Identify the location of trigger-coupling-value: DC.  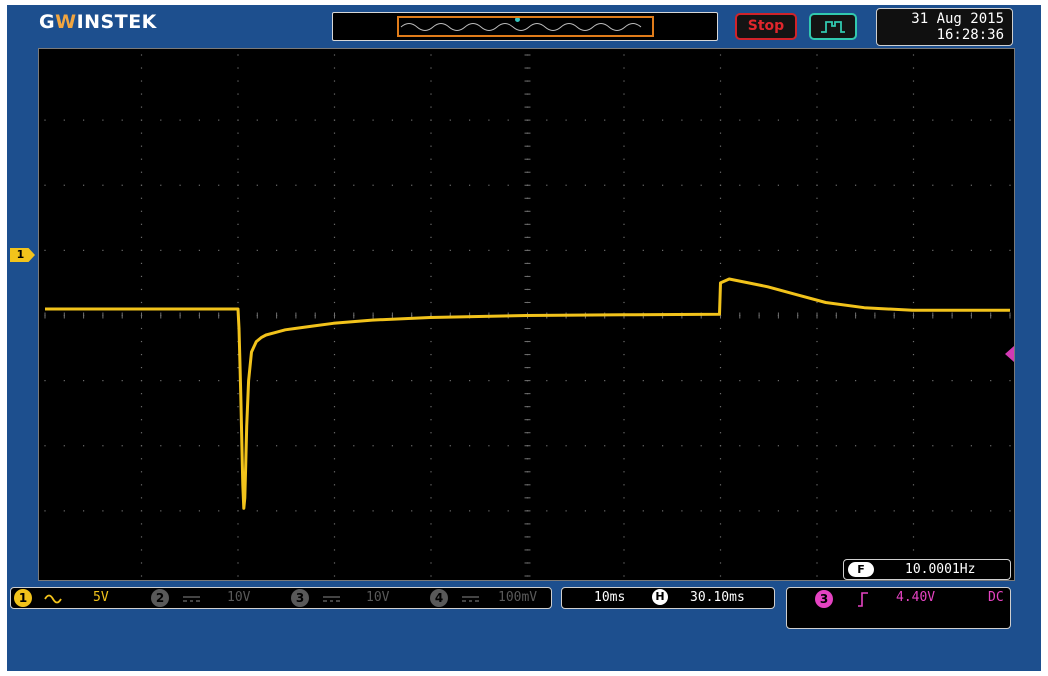
(996, 597).